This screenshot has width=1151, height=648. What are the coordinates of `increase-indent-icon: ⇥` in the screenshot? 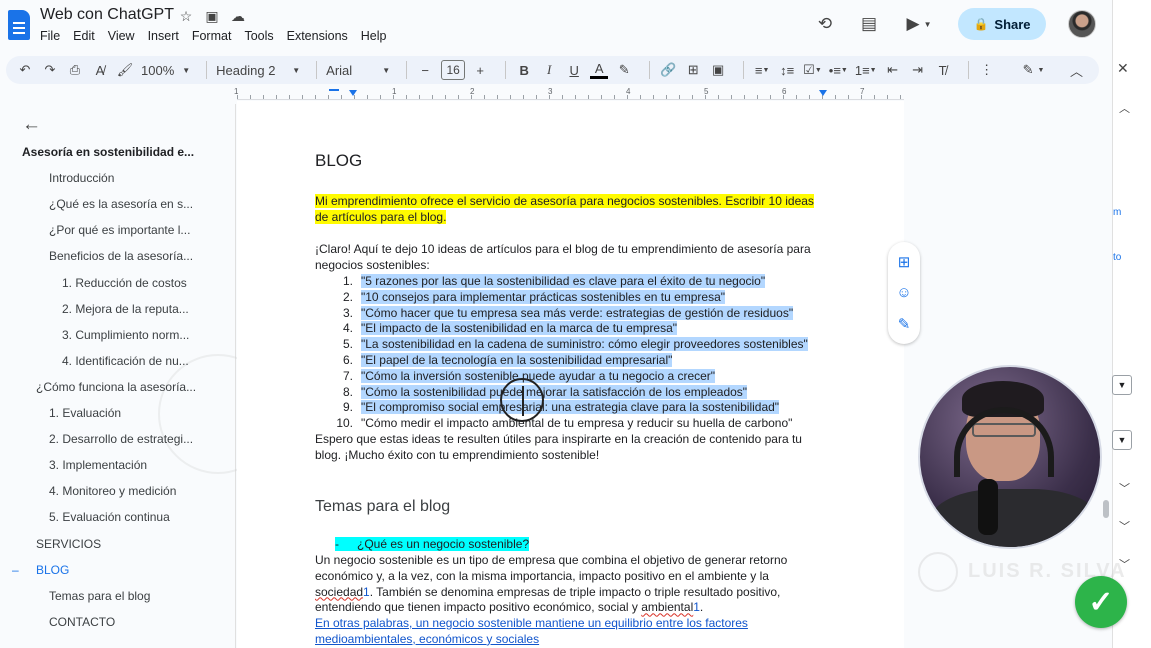 It's located at (918, 70).